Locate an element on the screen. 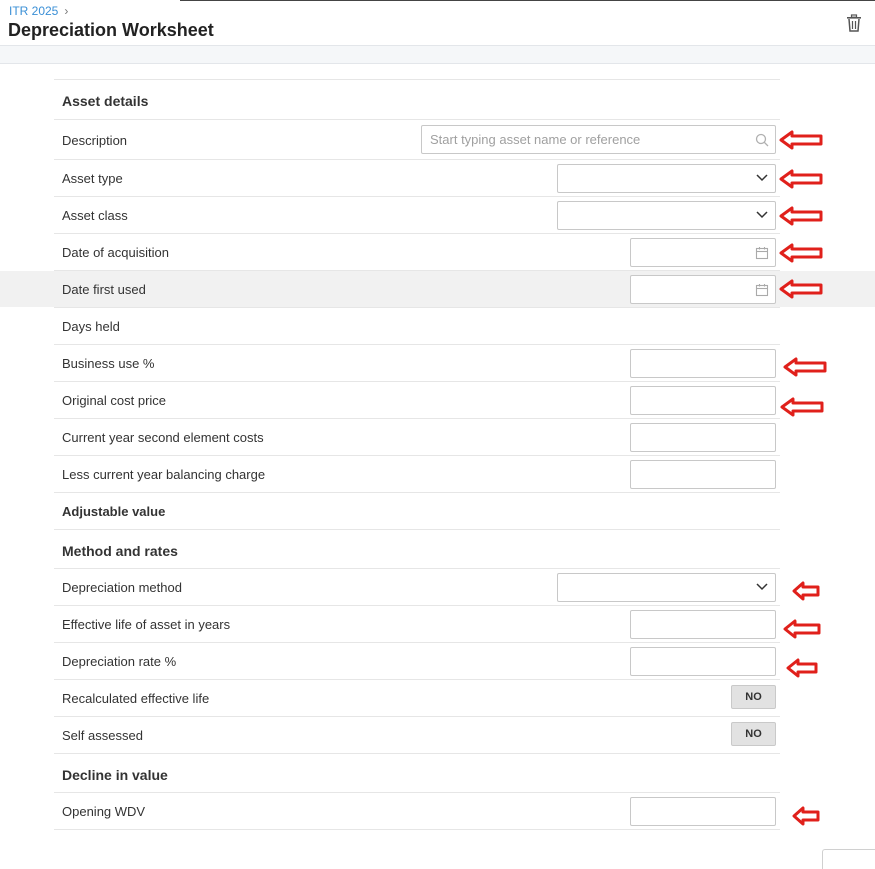 The image size is (875, 869). section-title: Method and rates is located at coordinates (120, 551).